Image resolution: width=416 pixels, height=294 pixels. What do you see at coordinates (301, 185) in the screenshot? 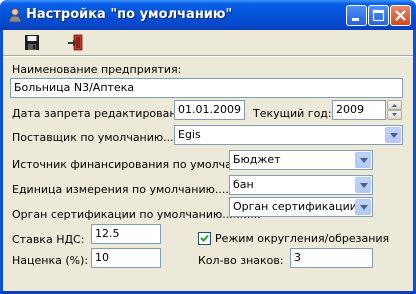
I see `unit-select: бан` at bounding box center [301, 185].